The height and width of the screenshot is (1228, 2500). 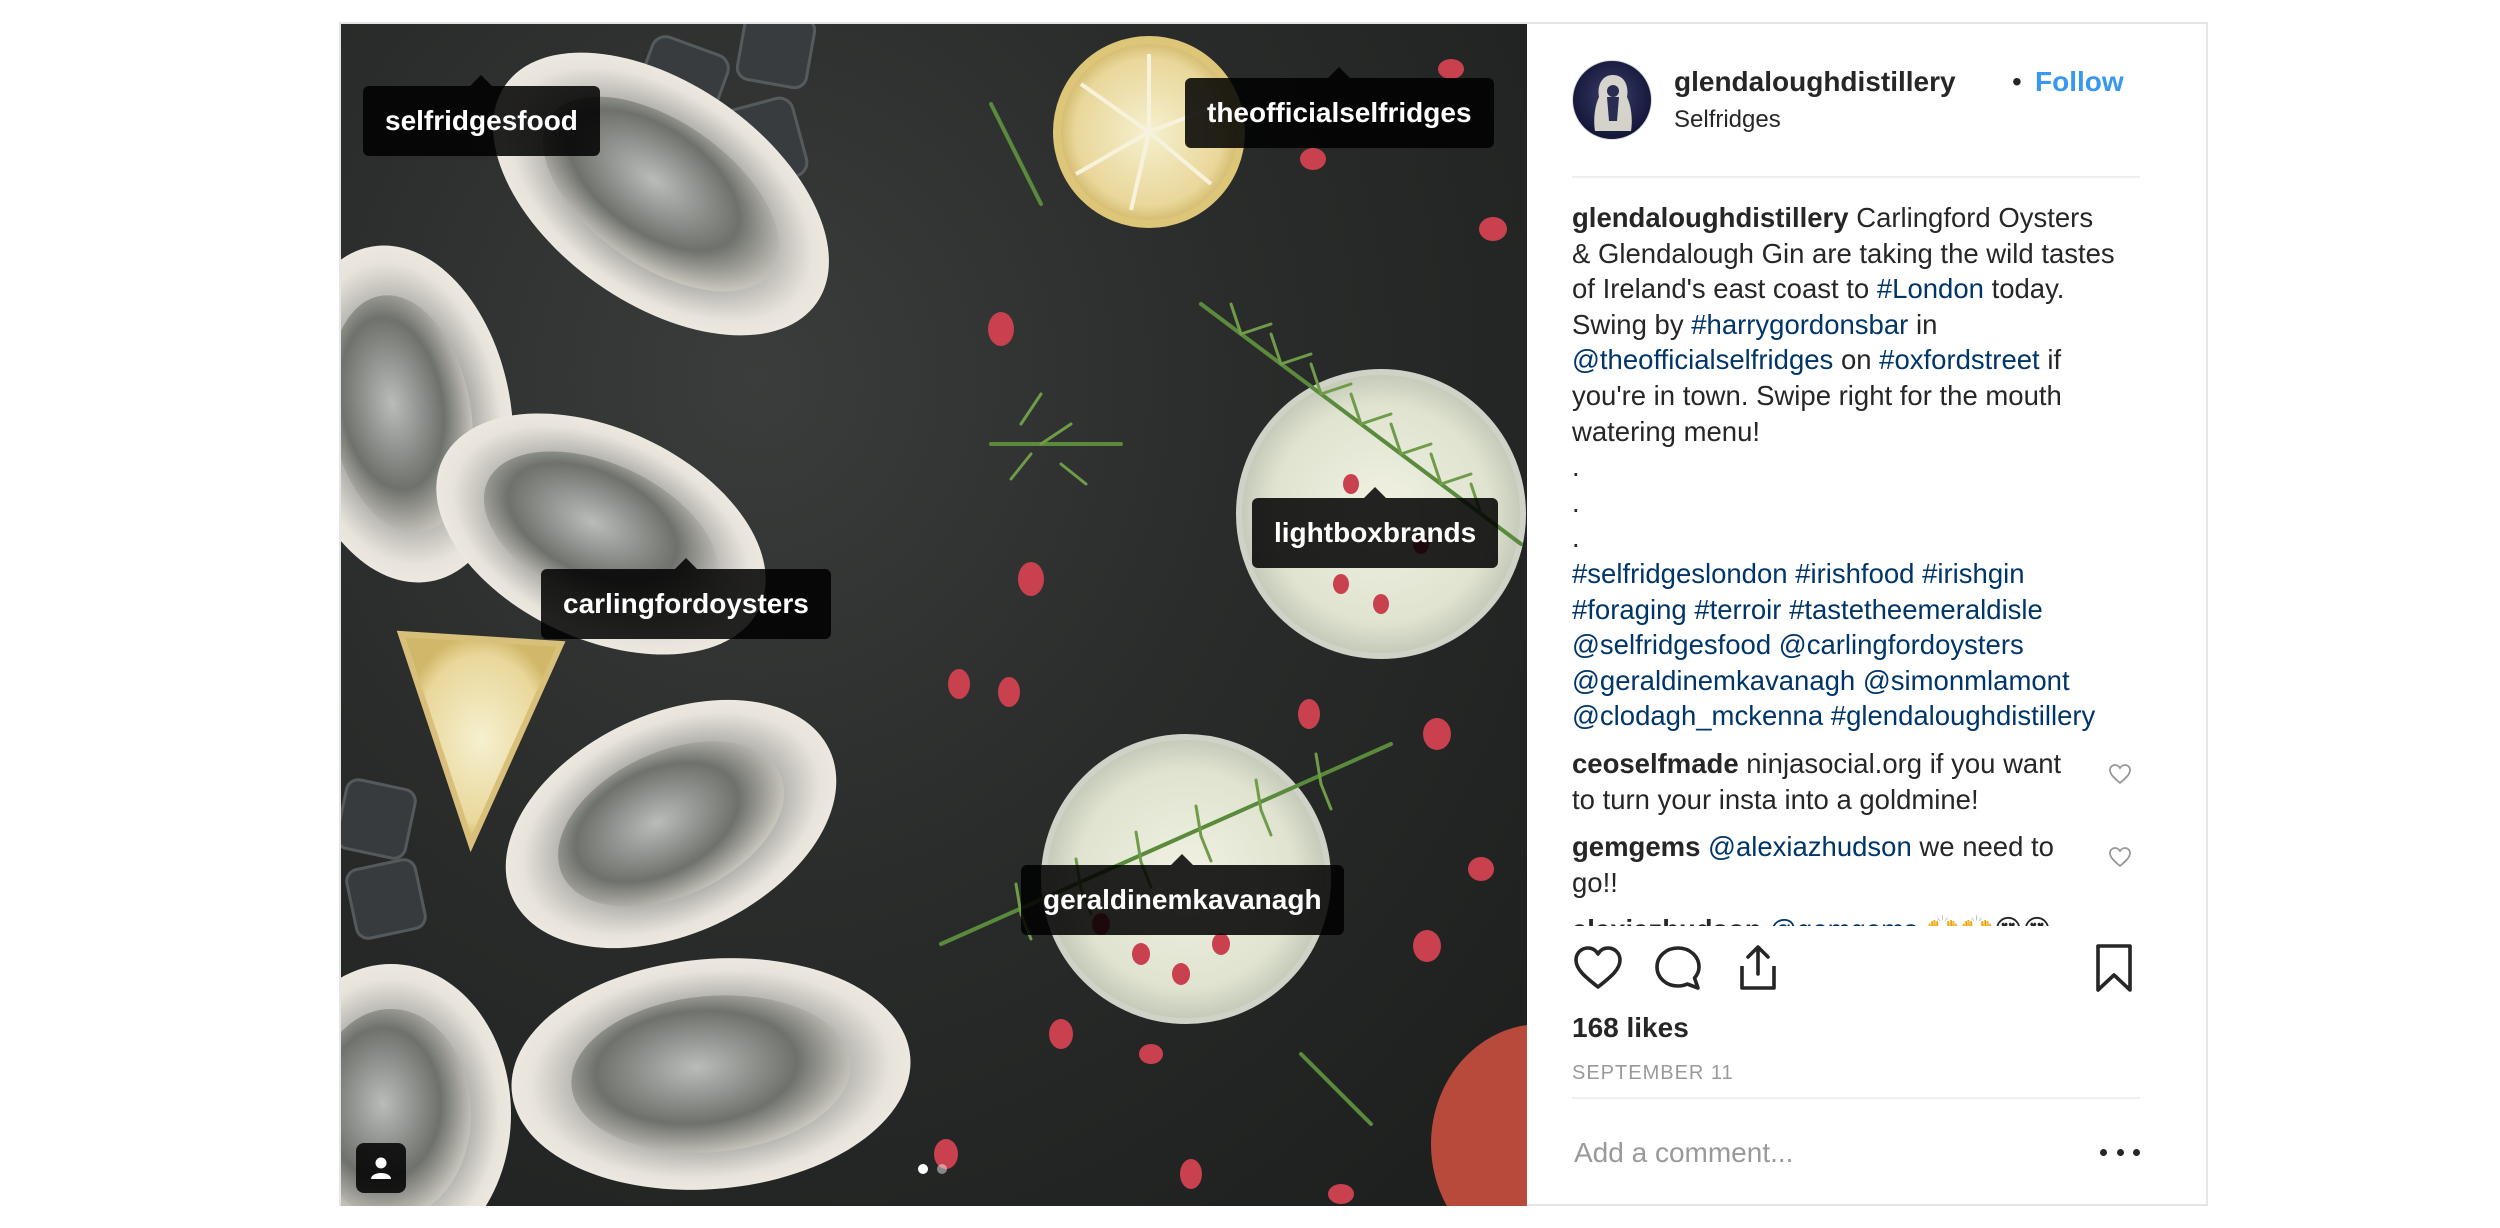 I want to click on mention-link: @alexiazhudson, so click(x=1810, y=846).